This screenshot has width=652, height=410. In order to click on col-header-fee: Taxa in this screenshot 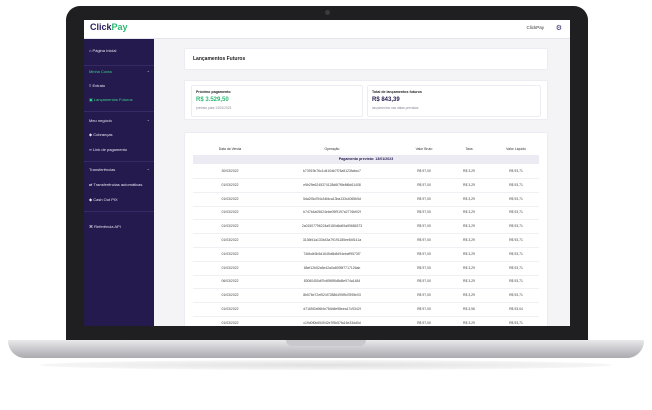, I will do `click(469, 149)`.